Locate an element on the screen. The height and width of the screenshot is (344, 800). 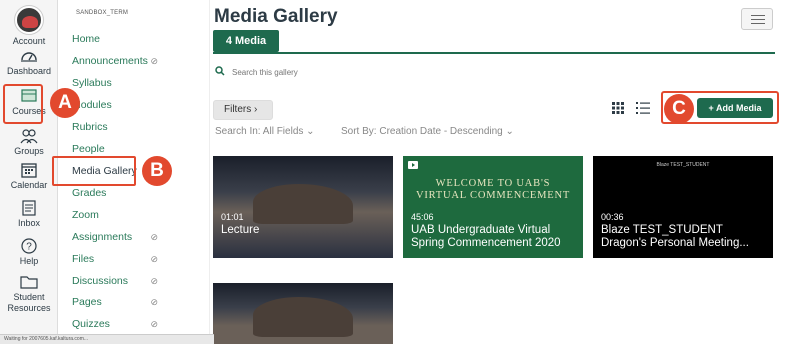
course-nav-modules: Modules is located at coordinates (137, 105).